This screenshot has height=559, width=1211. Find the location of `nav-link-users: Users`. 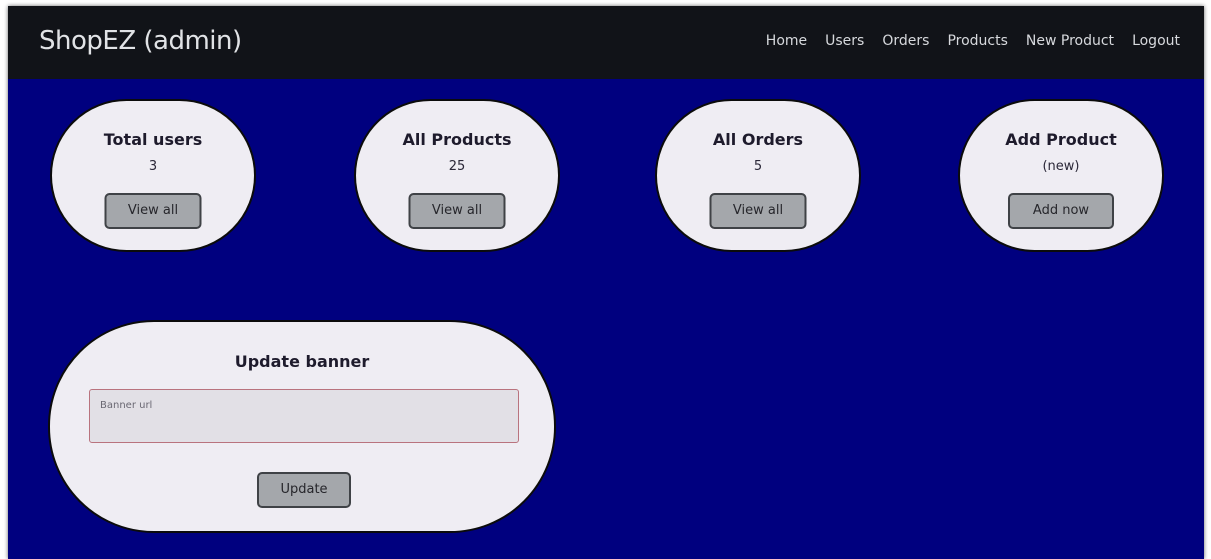

nav-link-users: Users is located at coordinates (844, 41).